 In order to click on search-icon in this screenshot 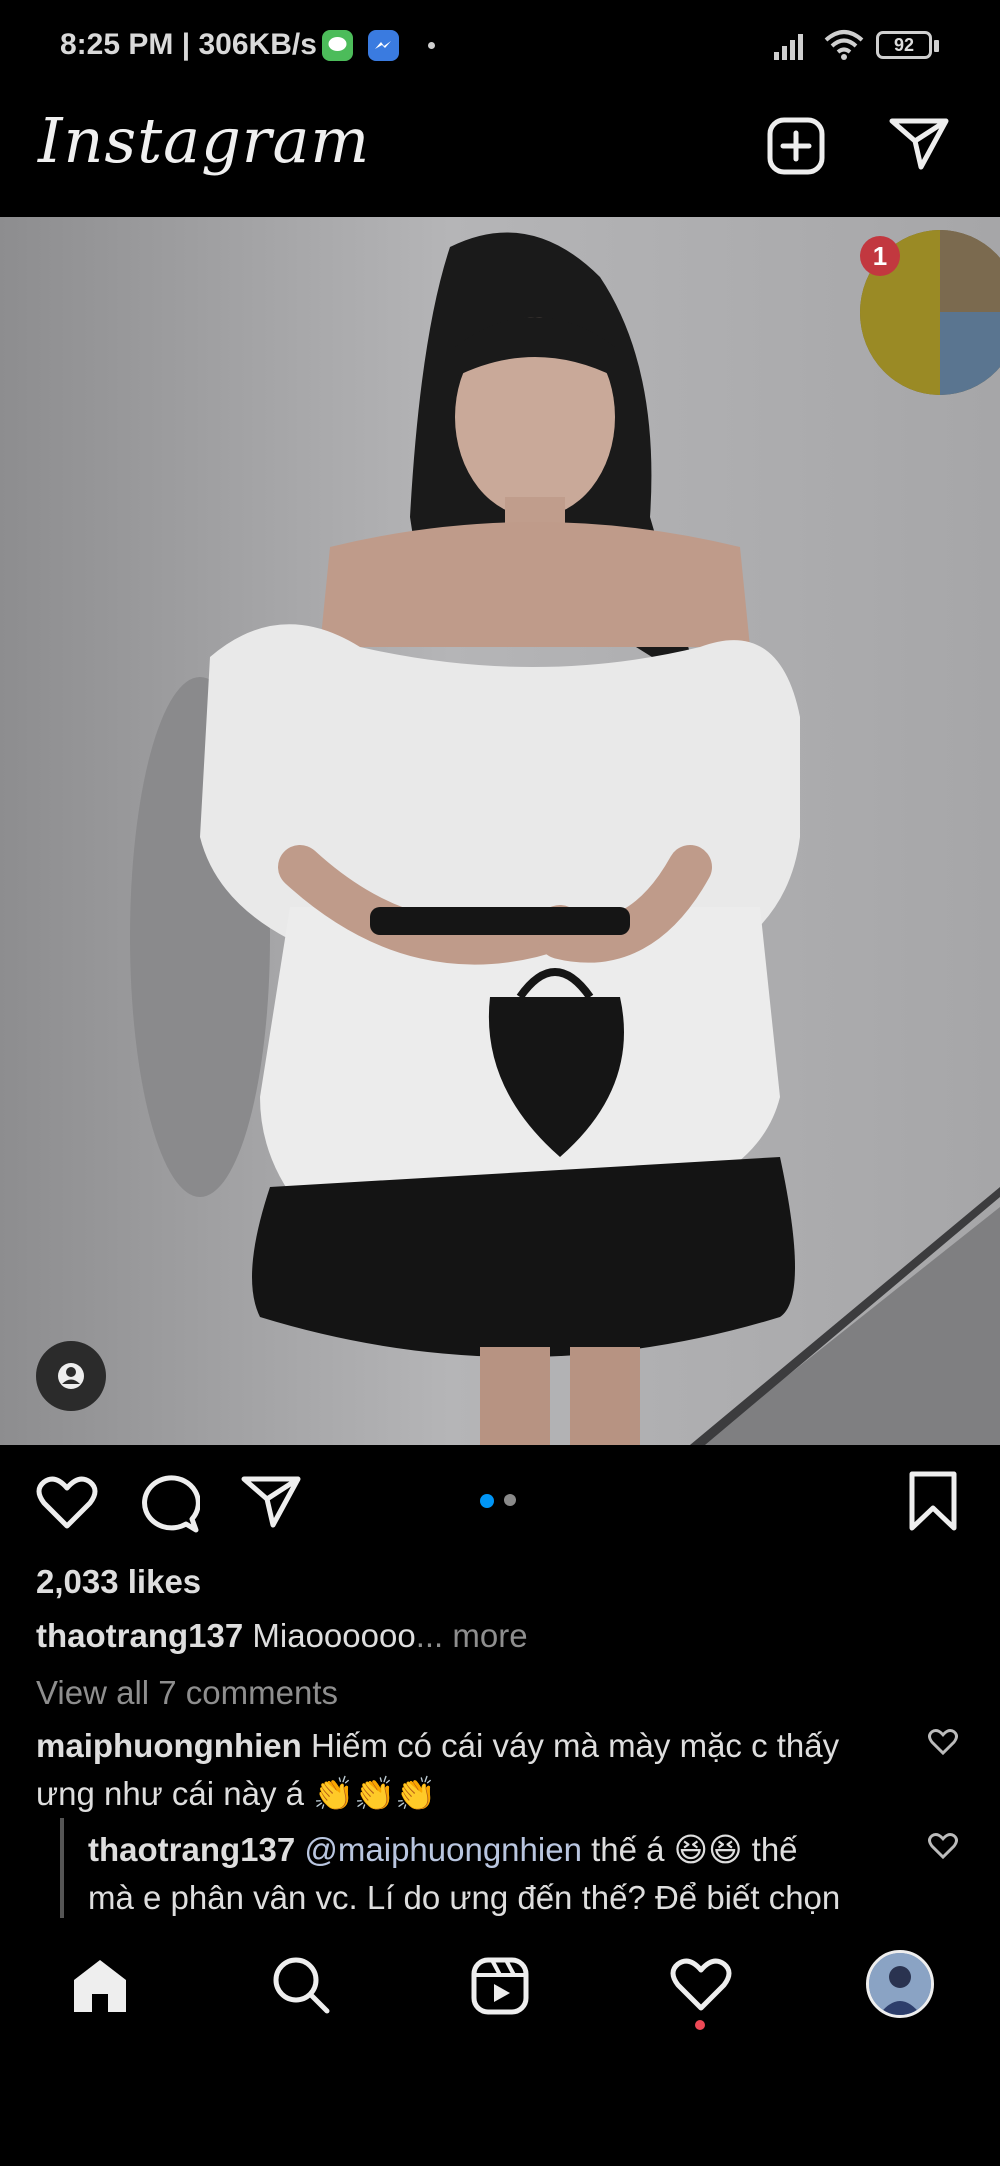, I will do `click(301, 1985)`.